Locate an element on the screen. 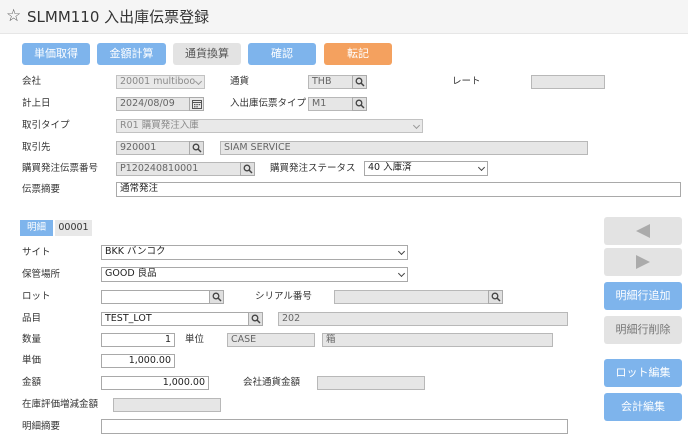 This screenshot has width=688, height=437. tab-detail: 明細 is located at coordinates (36, 228).